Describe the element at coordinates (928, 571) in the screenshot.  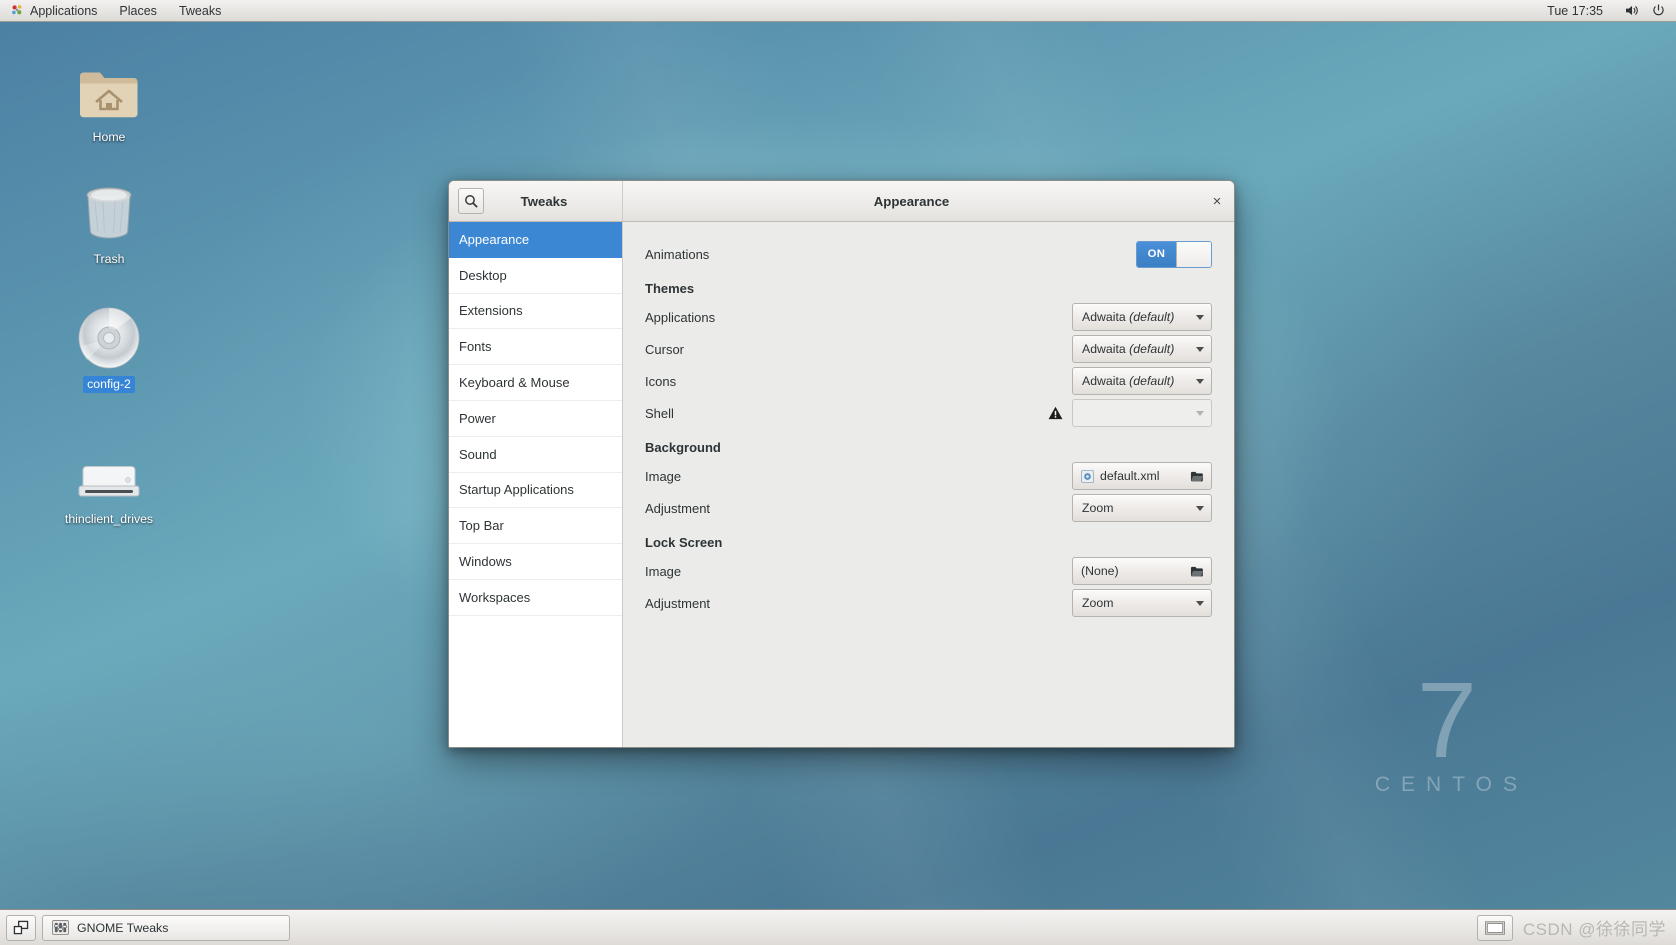
I see `row-lockscreen-image: Image (None)` at that location.